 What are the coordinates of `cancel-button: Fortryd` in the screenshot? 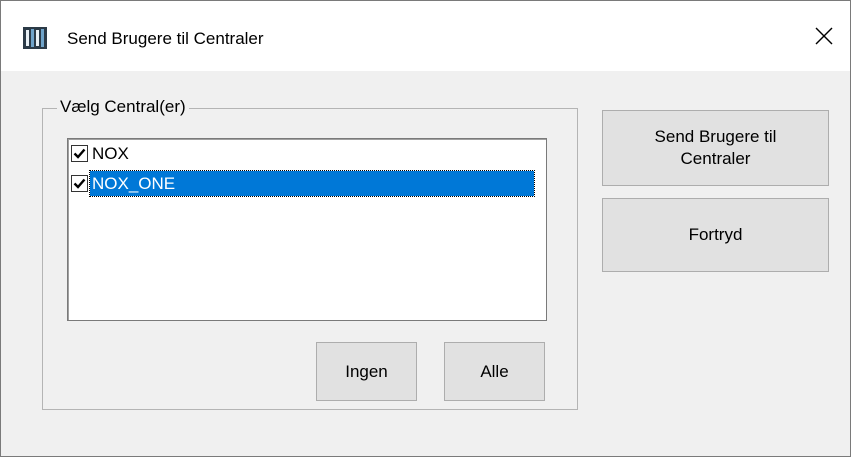 It's located at (715, 235).